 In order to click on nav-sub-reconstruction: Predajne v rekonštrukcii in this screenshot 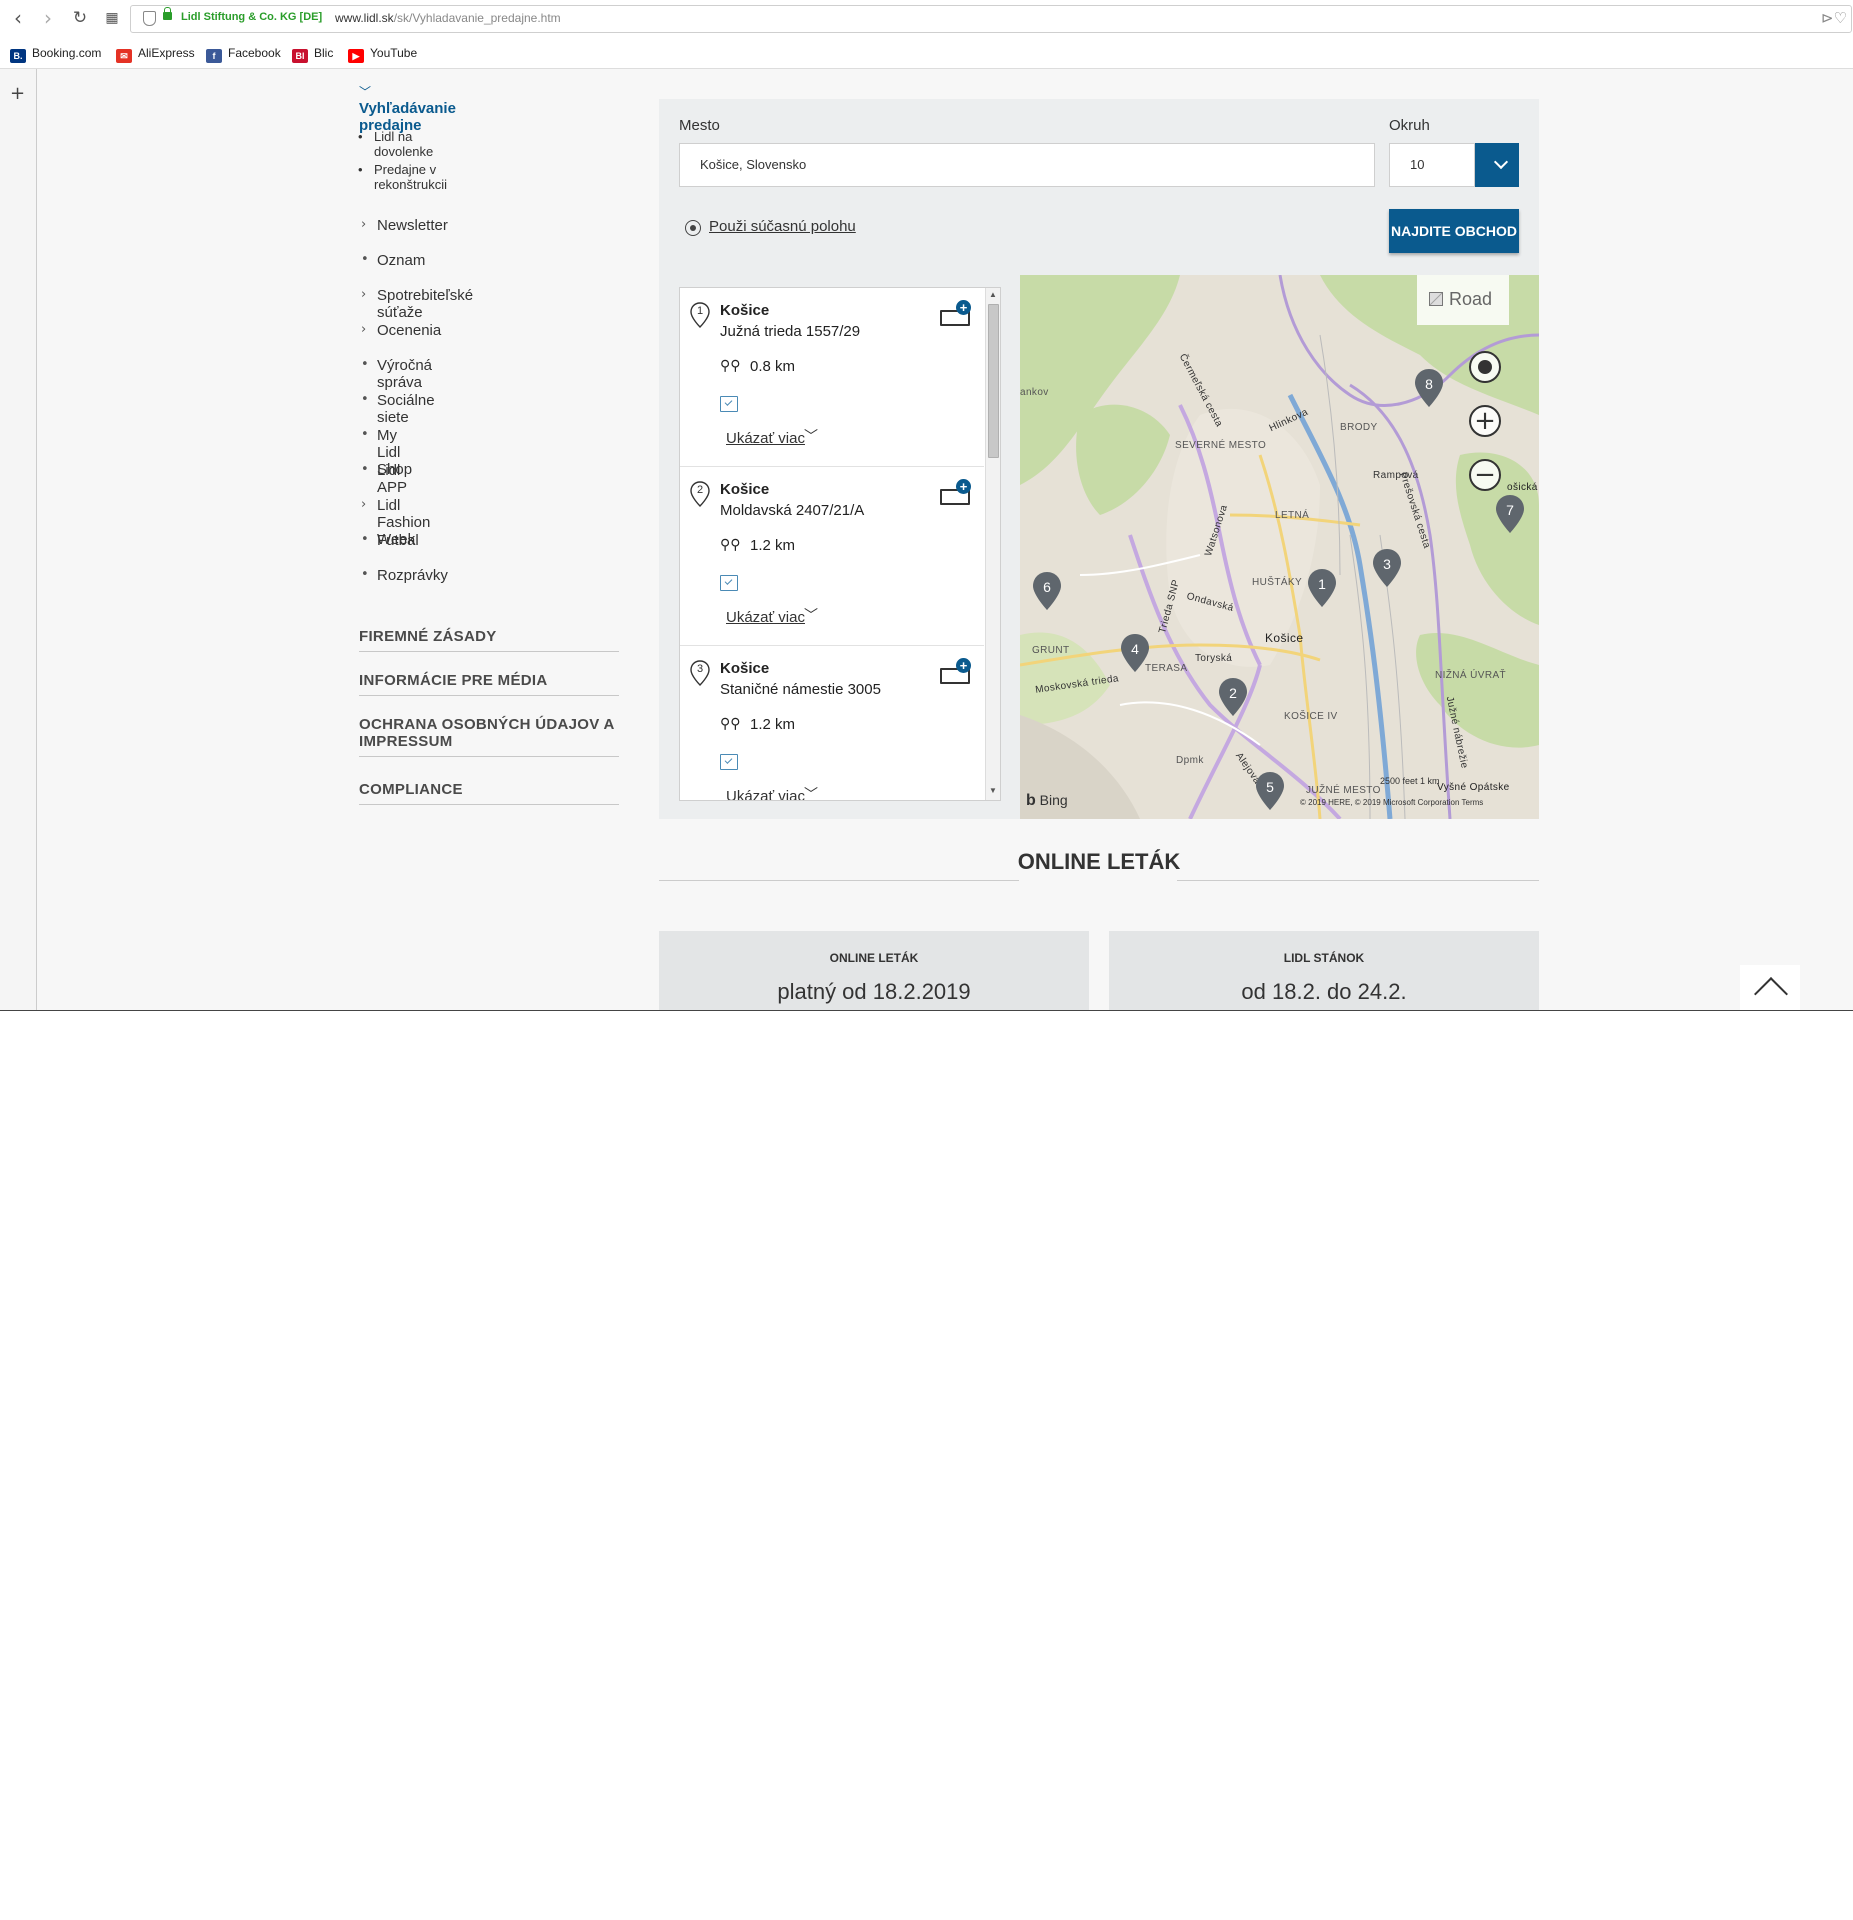, I will do `click(402, 177)`.